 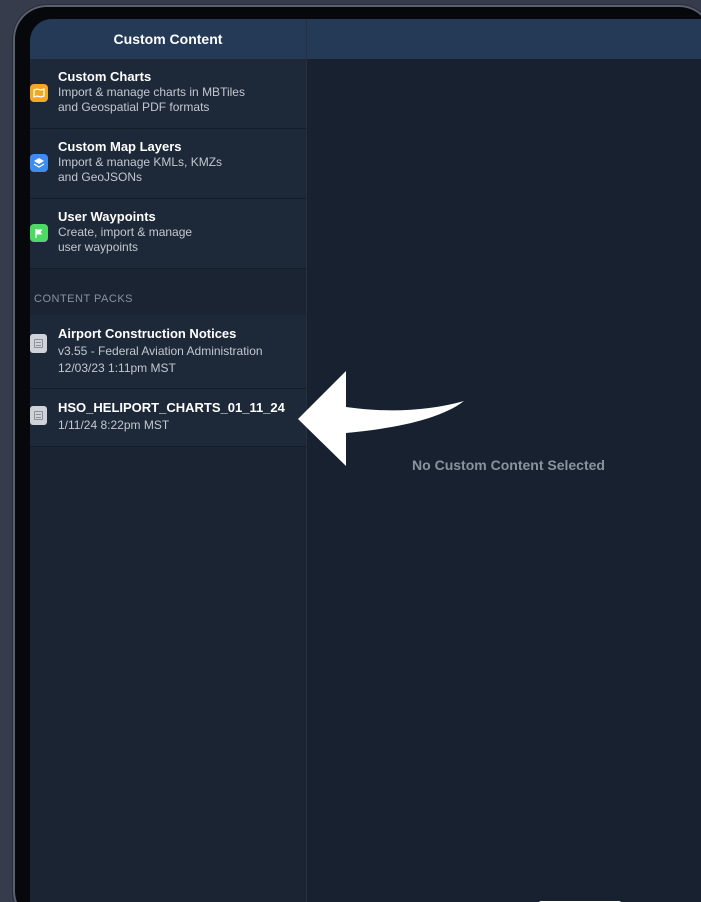 What do you see at coordinates (105, 76) in the screenshot?
I see `menu-item-title: Custom Charts` at bounding box center [105, 76].